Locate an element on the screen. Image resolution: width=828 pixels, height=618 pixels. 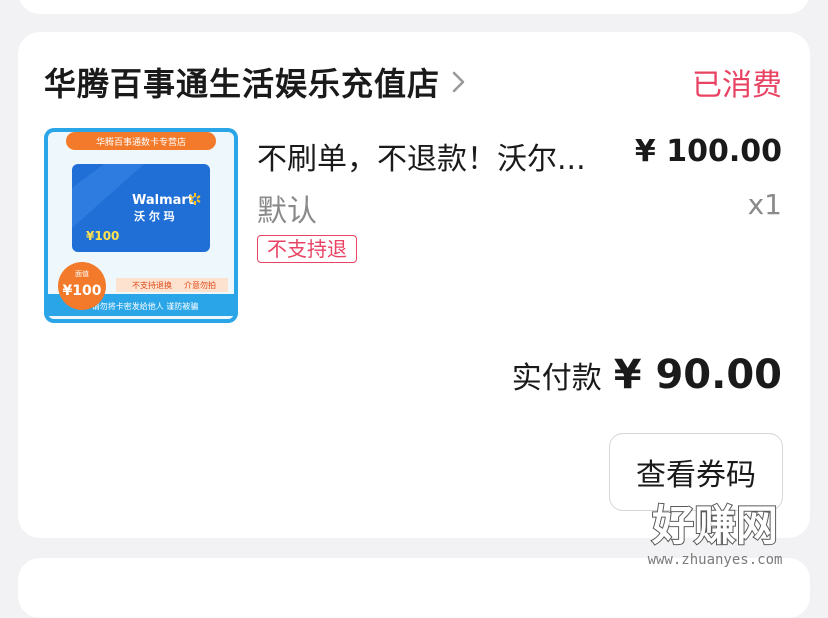
paid-amount-row: 实付款 ¥ 90.00 is located at coordinates (647, 375).